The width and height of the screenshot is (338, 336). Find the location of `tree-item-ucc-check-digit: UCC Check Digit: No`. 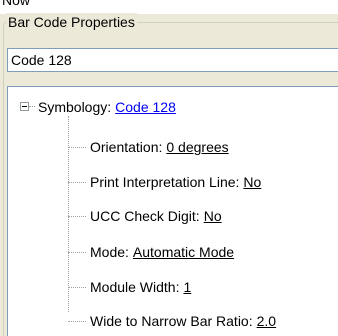

tree-item-ucc-check-digit: UCC Check Digit: No is located at coordinates (156, 216).